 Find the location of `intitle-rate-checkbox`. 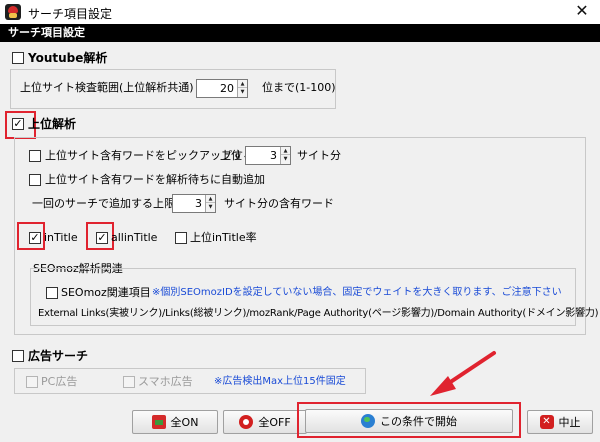

intitle-rate-checkbox is located at coordinates (181, 238).